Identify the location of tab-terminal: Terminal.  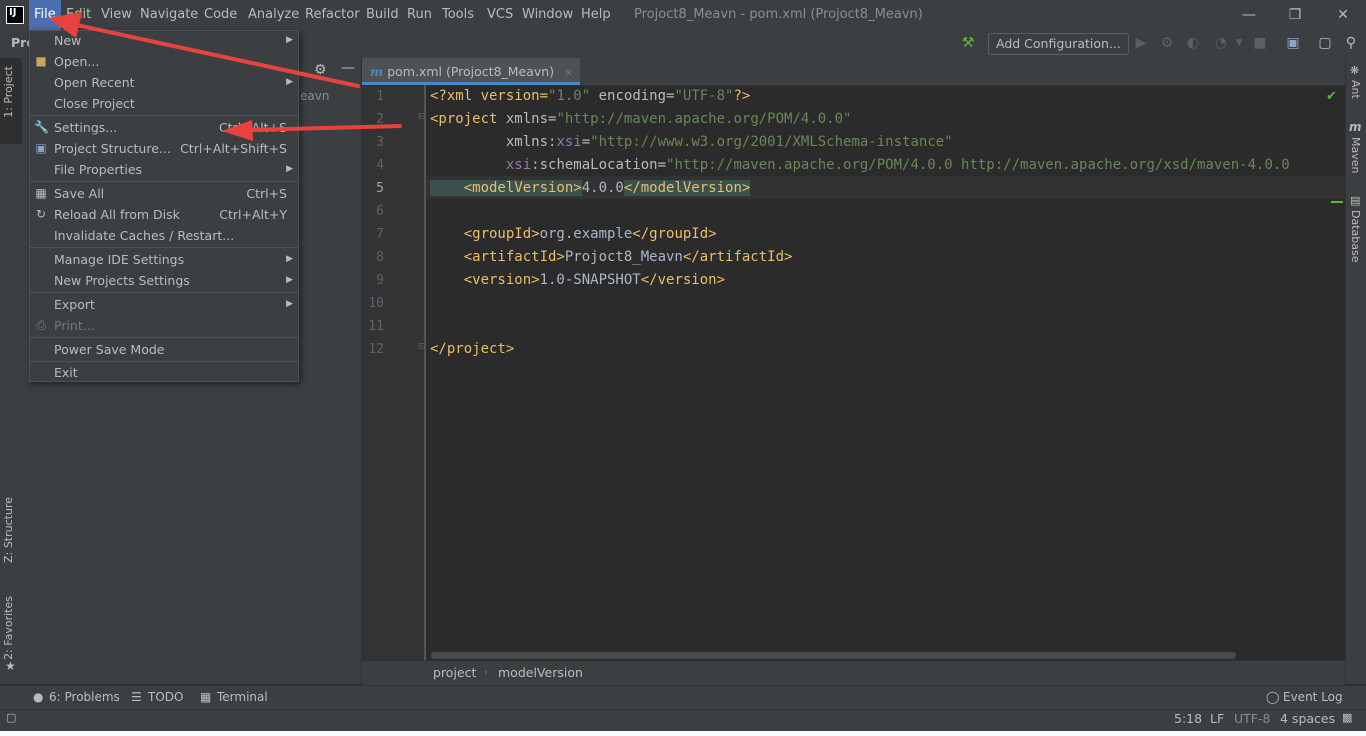
(242, 697).